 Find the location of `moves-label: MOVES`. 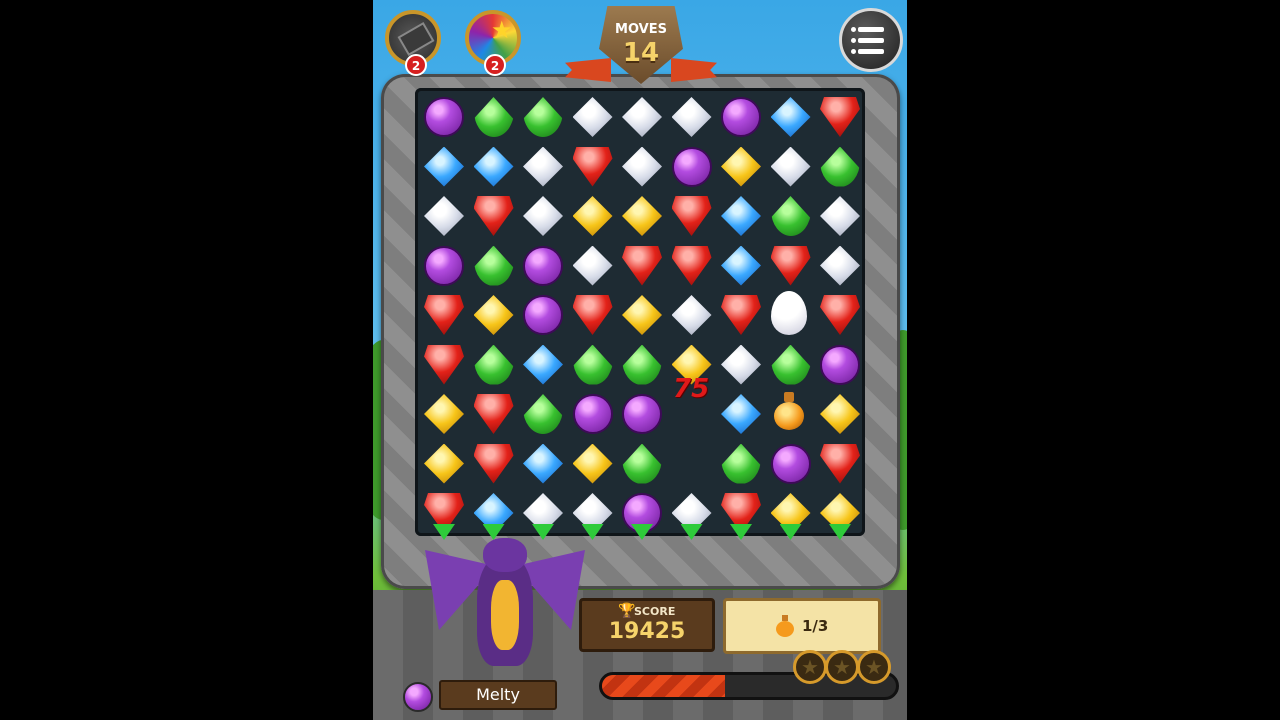

moves-label: MOVES is located at coordinates (641, 29).